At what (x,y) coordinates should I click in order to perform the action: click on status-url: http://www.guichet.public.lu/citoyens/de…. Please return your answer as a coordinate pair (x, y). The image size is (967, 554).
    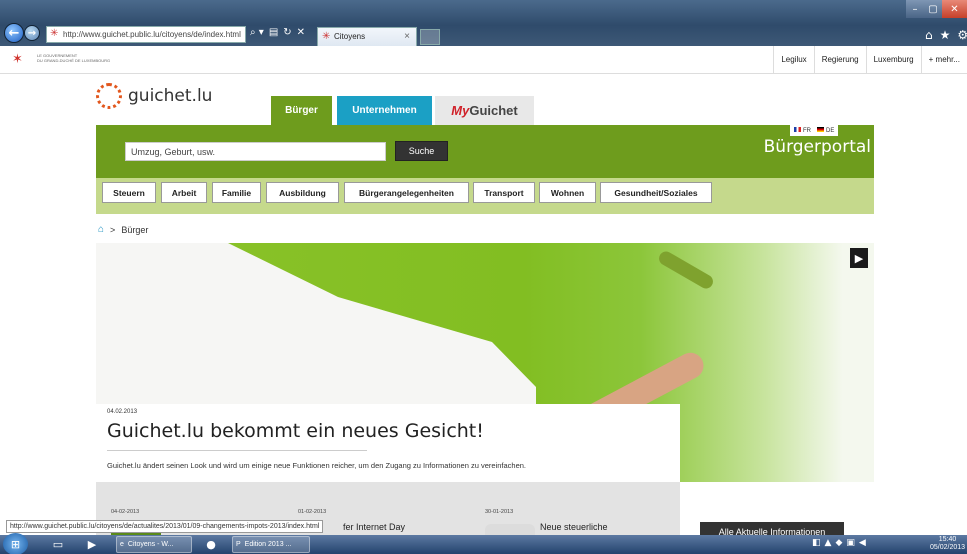
    Looking at the image, I should click on (165, 526).